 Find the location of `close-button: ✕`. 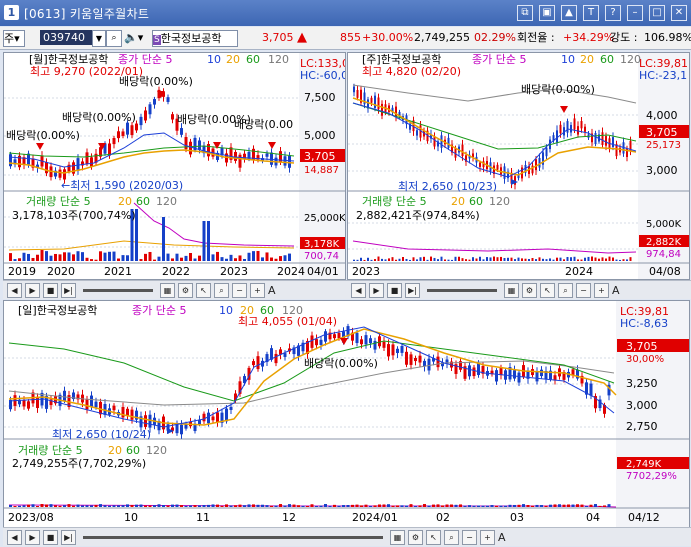

close-button: ✕ is located at coordinates (679, 13).